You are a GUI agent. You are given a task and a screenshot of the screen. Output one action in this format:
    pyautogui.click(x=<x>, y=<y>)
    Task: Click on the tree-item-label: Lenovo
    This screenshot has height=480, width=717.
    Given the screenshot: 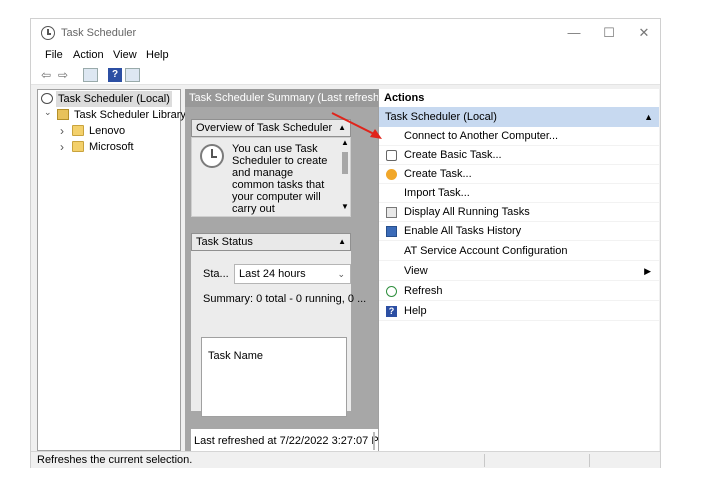 What is the action you would take?
    pyautogui.click(x=107, y=131)
    